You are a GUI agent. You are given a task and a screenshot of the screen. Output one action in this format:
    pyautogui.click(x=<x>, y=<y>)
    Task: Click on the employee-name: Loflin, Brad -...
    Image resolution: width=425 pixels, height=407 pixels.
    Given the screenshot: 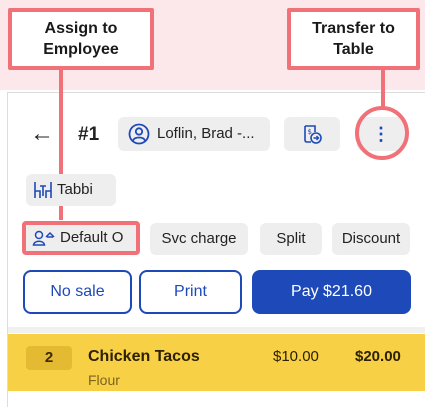 What is the action you would take?
    pyautogui.click(x=206, y=133)
    